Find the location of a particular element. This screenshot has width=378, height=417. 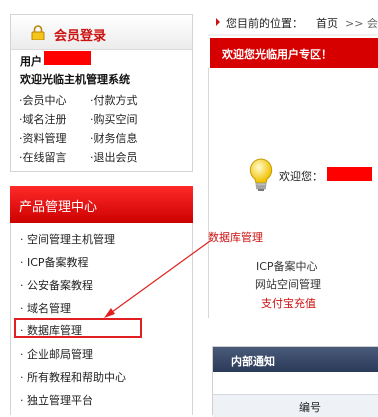

link-online-message: ·在线留言 is located at coordinates (43, 157).